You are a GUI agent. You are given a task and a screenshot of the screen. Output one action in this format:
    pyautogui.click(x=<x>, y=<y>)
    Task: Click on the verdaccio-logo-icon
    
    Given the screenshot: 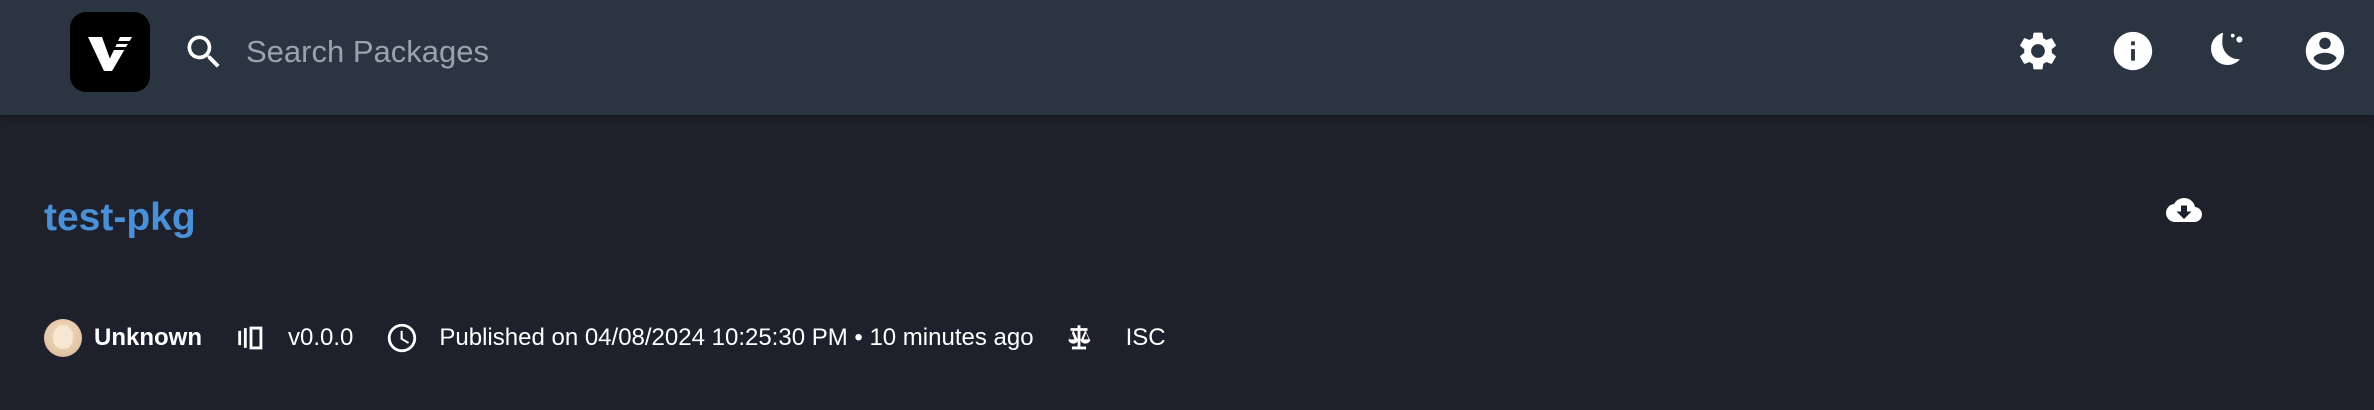 What is the action you would take?
    pyautogui.click(x=110, y=52)
    